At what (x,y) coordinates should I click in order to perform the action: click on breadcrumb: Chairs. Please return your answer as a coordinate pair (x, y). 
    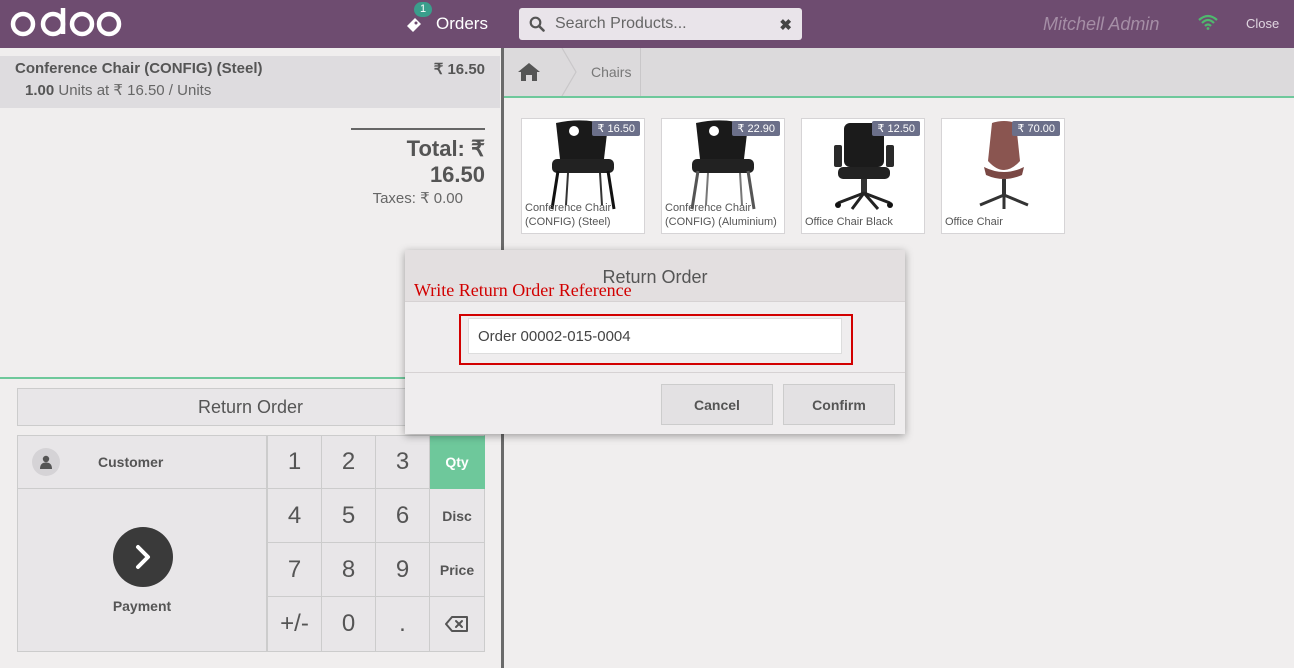
    Looking at the image, I should click on (899, 73).